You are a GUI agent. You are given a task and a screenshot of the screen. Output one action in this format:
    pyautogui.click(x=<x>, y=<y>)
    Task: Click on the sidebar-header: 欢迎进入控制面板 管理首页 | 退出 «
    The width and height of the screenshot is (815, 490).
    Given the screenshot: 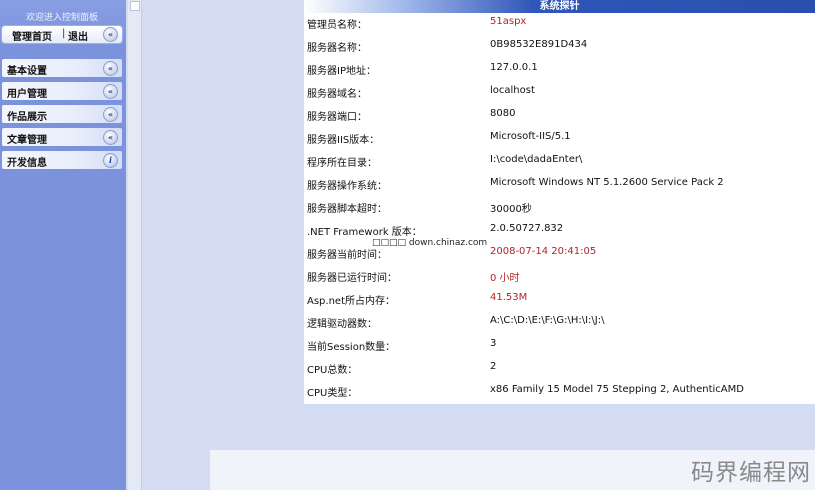 What is the action you would take?
    pyautogui.click(x=63, y=23)
    